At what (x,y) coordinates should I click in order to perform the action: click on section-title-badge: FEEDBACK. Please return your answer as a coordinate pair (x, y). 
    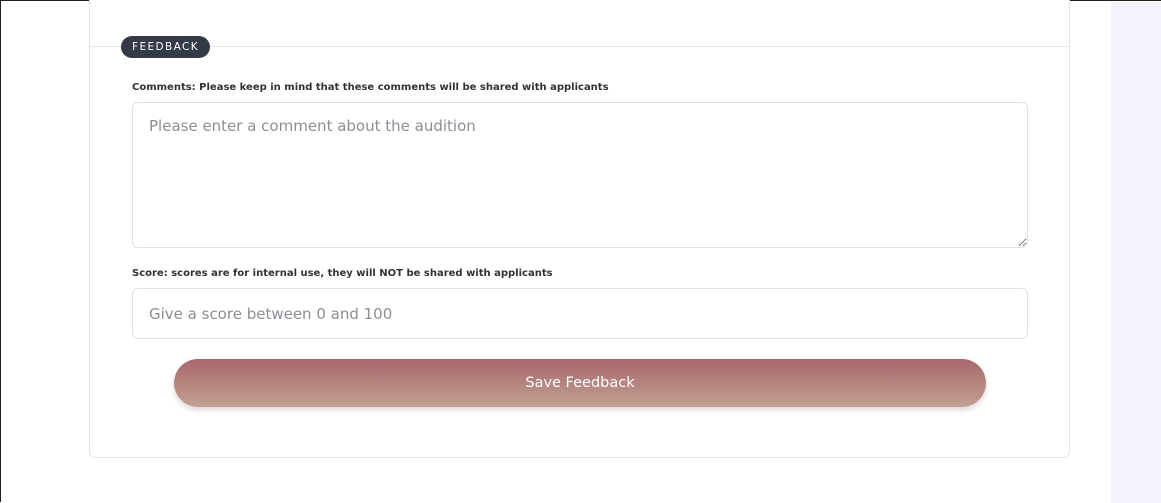
    Looking at the image, I should click on (166, 47).